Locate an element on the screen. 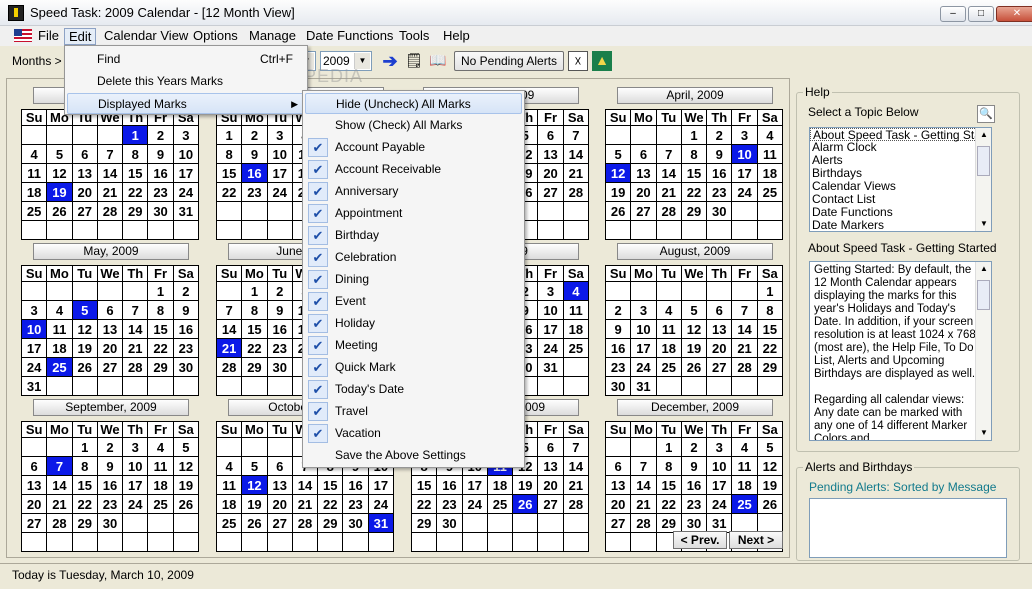 The image size is (1032, 589). day-cell: 26 is located at coordinates (254, 523).